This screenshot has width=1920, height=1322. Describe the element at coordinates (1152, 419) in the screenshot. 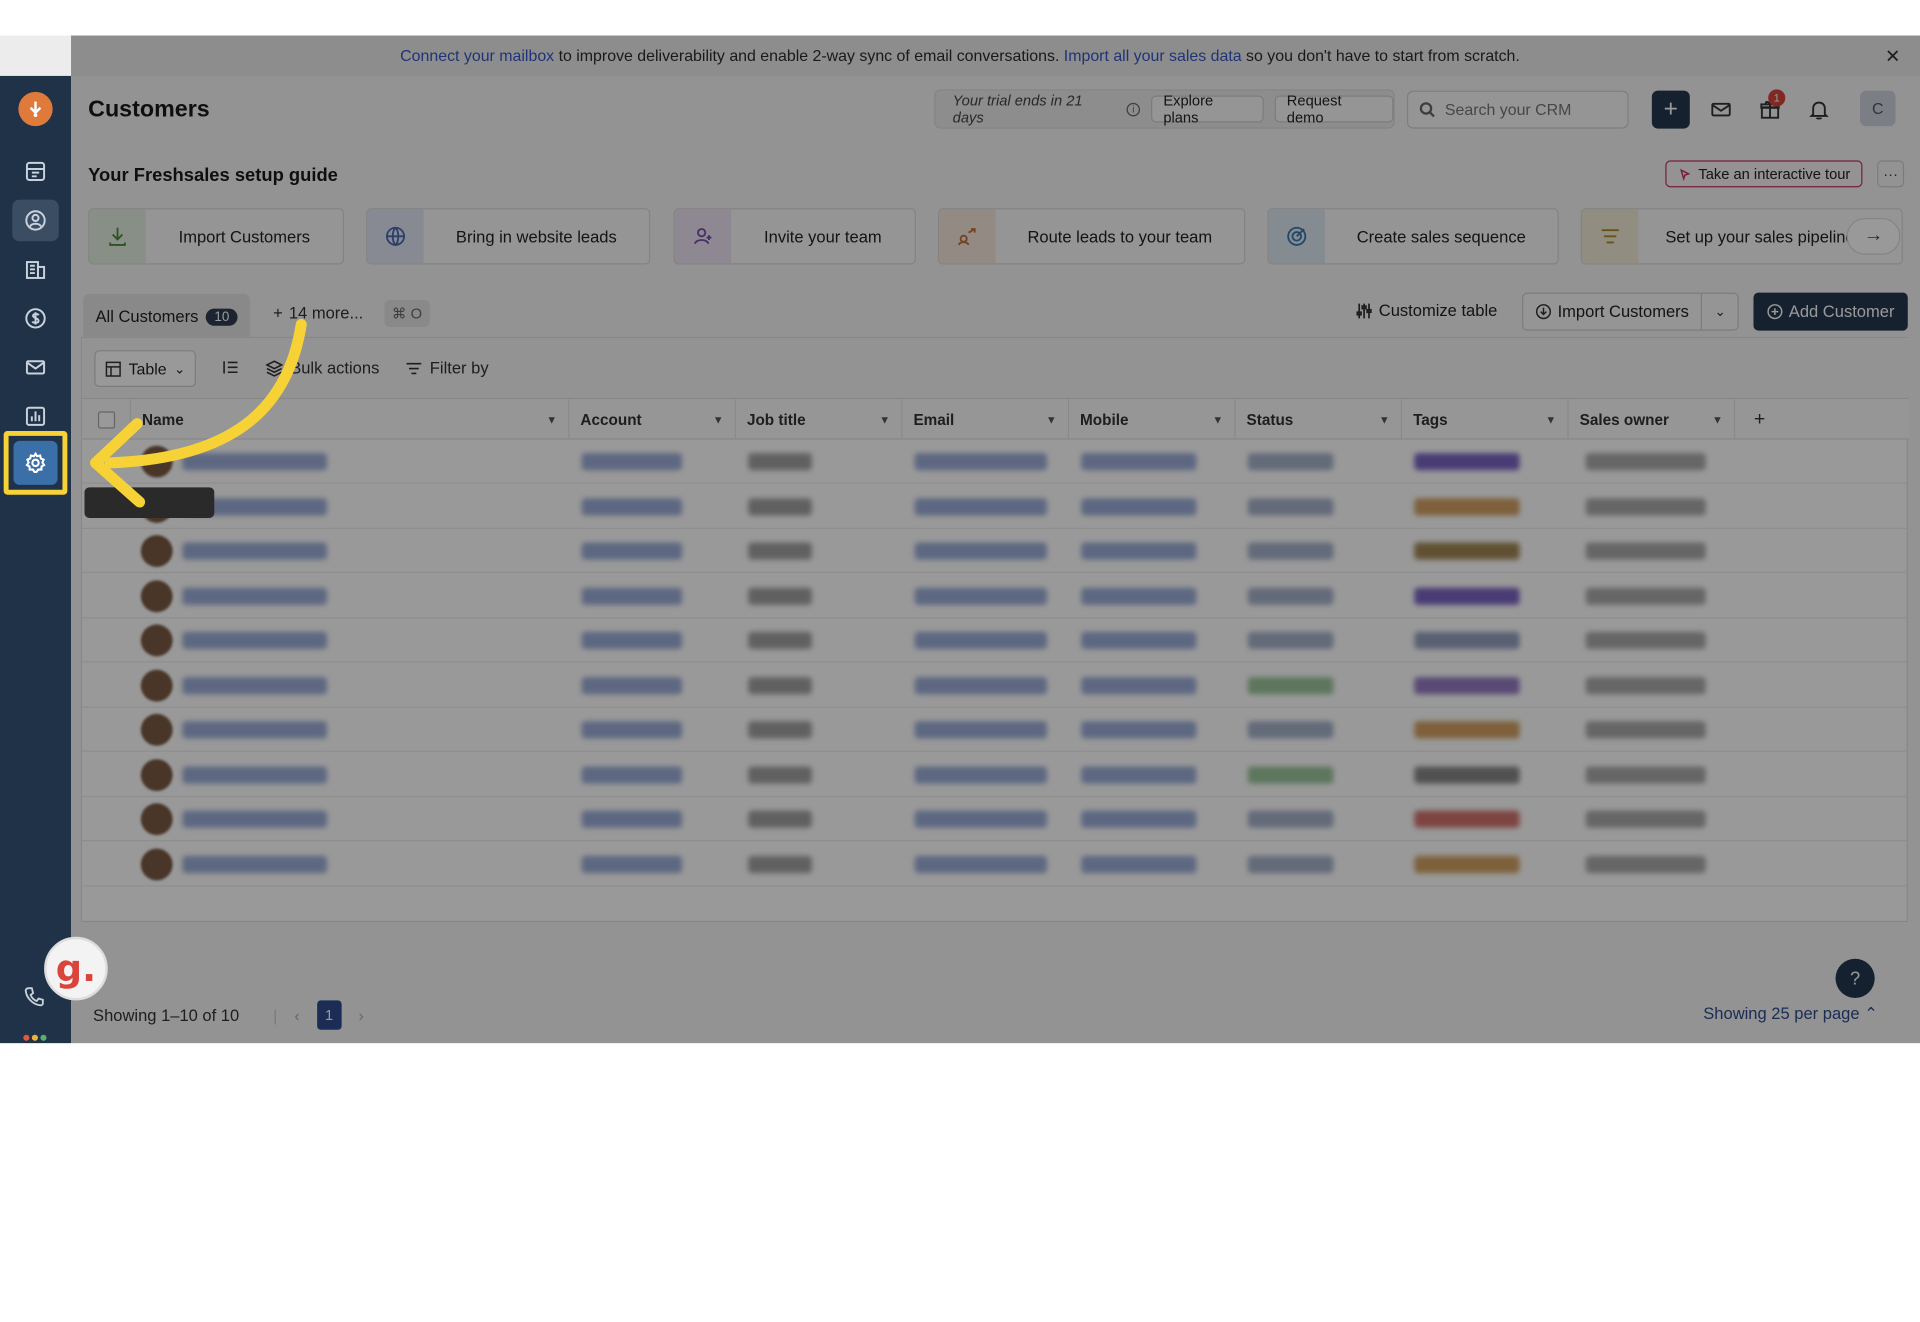

I see `column-header-mobile: Mobile ▼` at that location.